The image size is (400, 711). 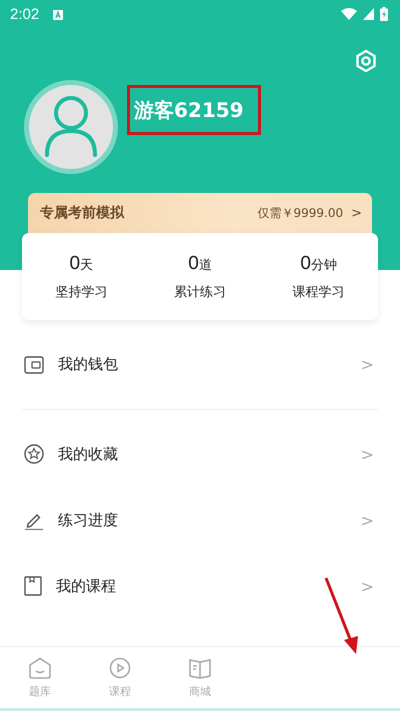 I want to click on book-icon, so click(x=33, y=586).